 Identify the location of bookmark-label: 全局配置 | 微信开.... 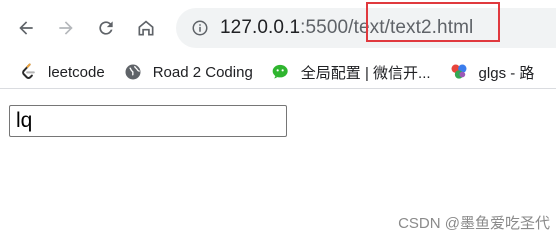
(365, 73).